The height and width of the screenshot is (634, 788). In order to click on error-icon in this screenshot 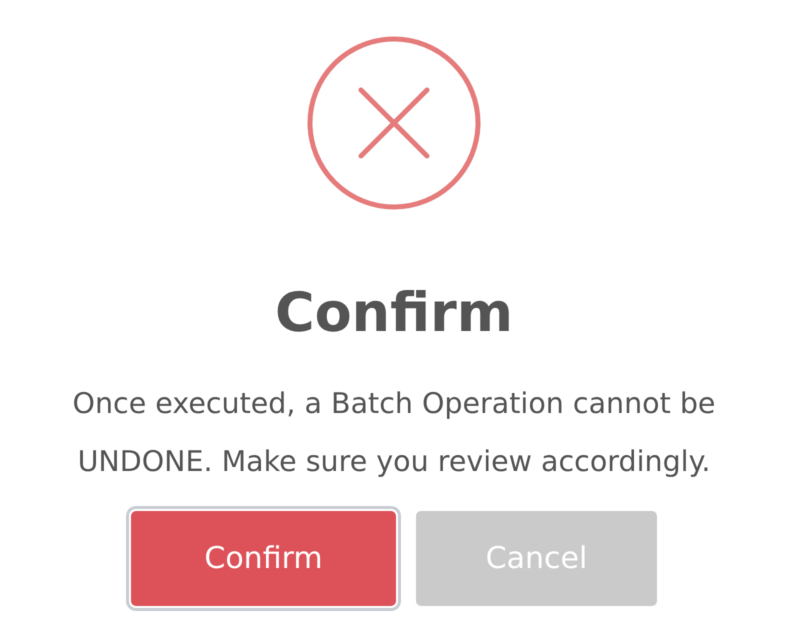, I will do `click(394, 123)`.